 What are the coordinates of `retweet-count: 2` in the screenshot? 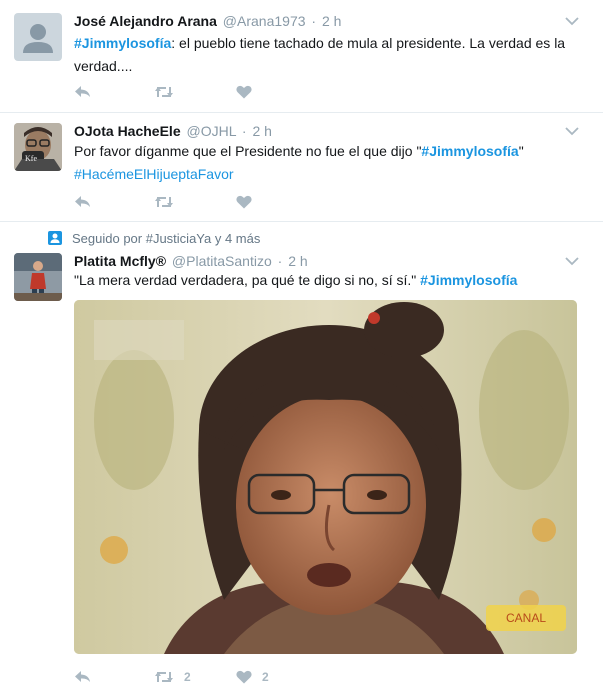 It's located at (187, 677).